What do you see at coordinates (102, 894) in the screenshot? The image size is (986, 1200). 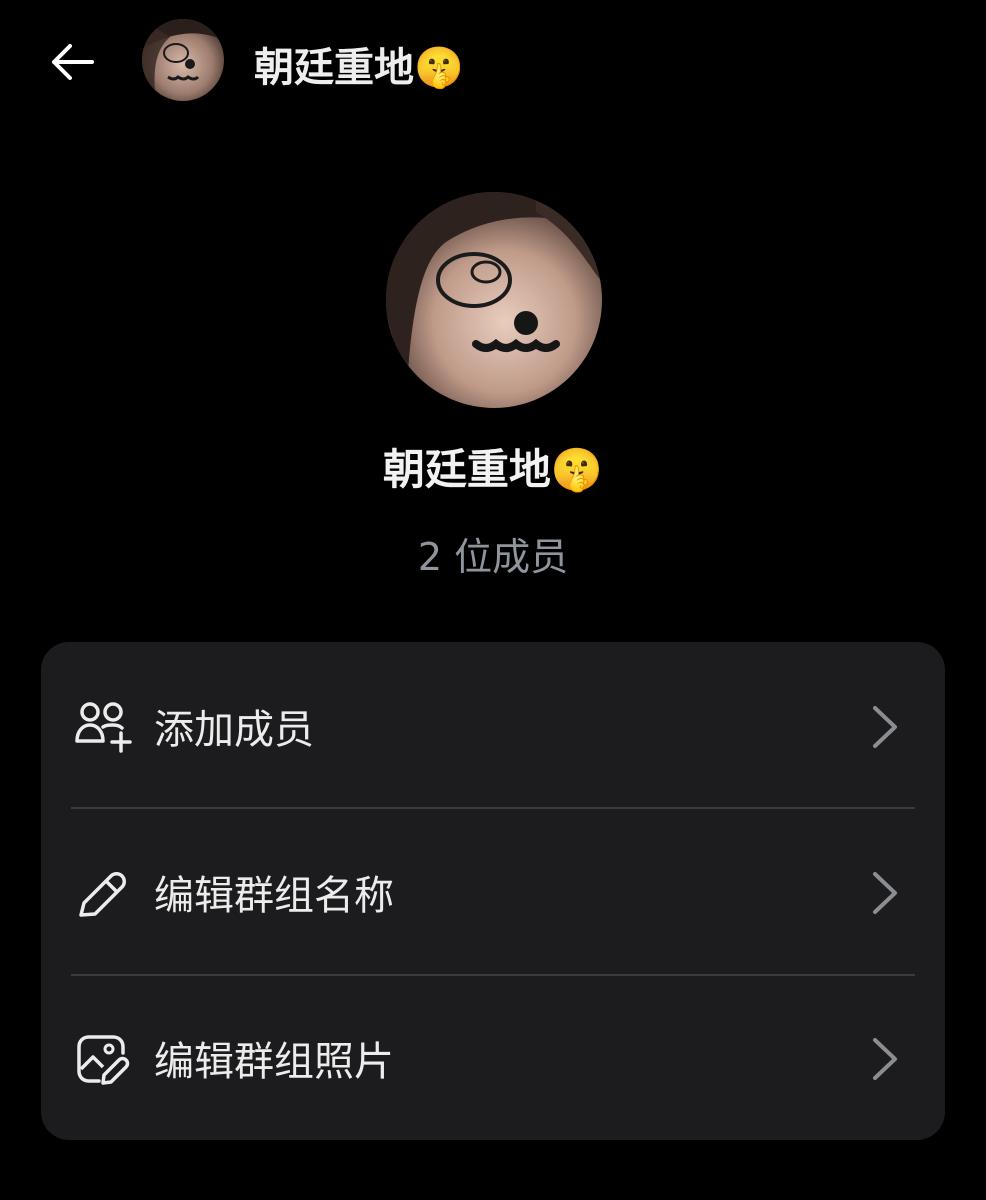 I see `pencil-icon` at bounding box center [102, 894].